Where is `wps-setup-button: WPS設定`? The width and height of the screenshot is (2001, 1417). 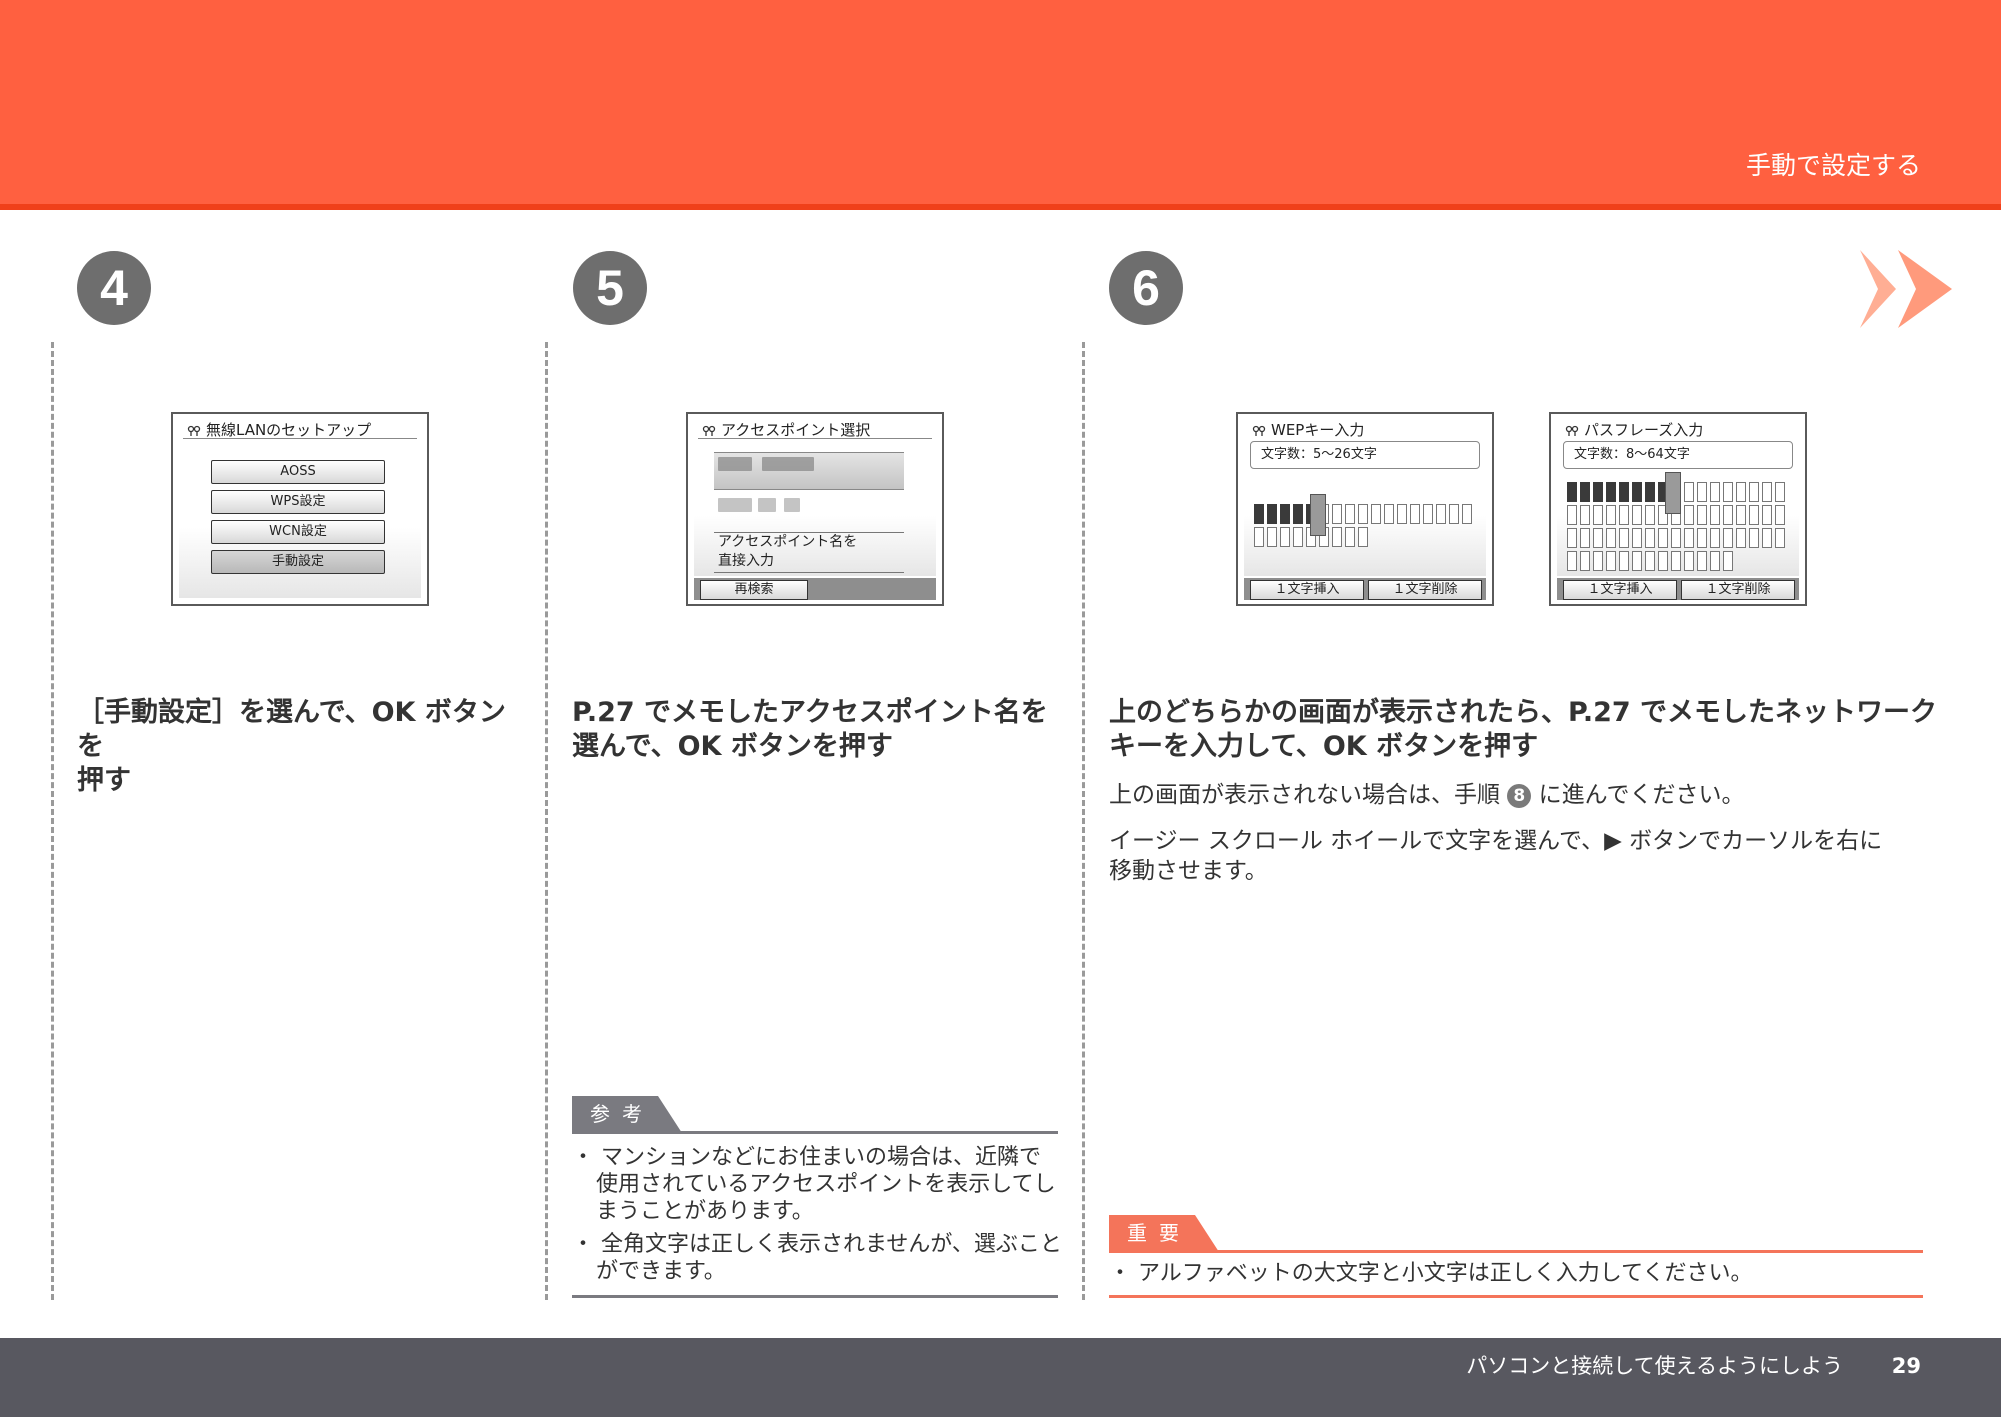
wps-setup-button: WPS設定 is located at coordinates (298, 502).